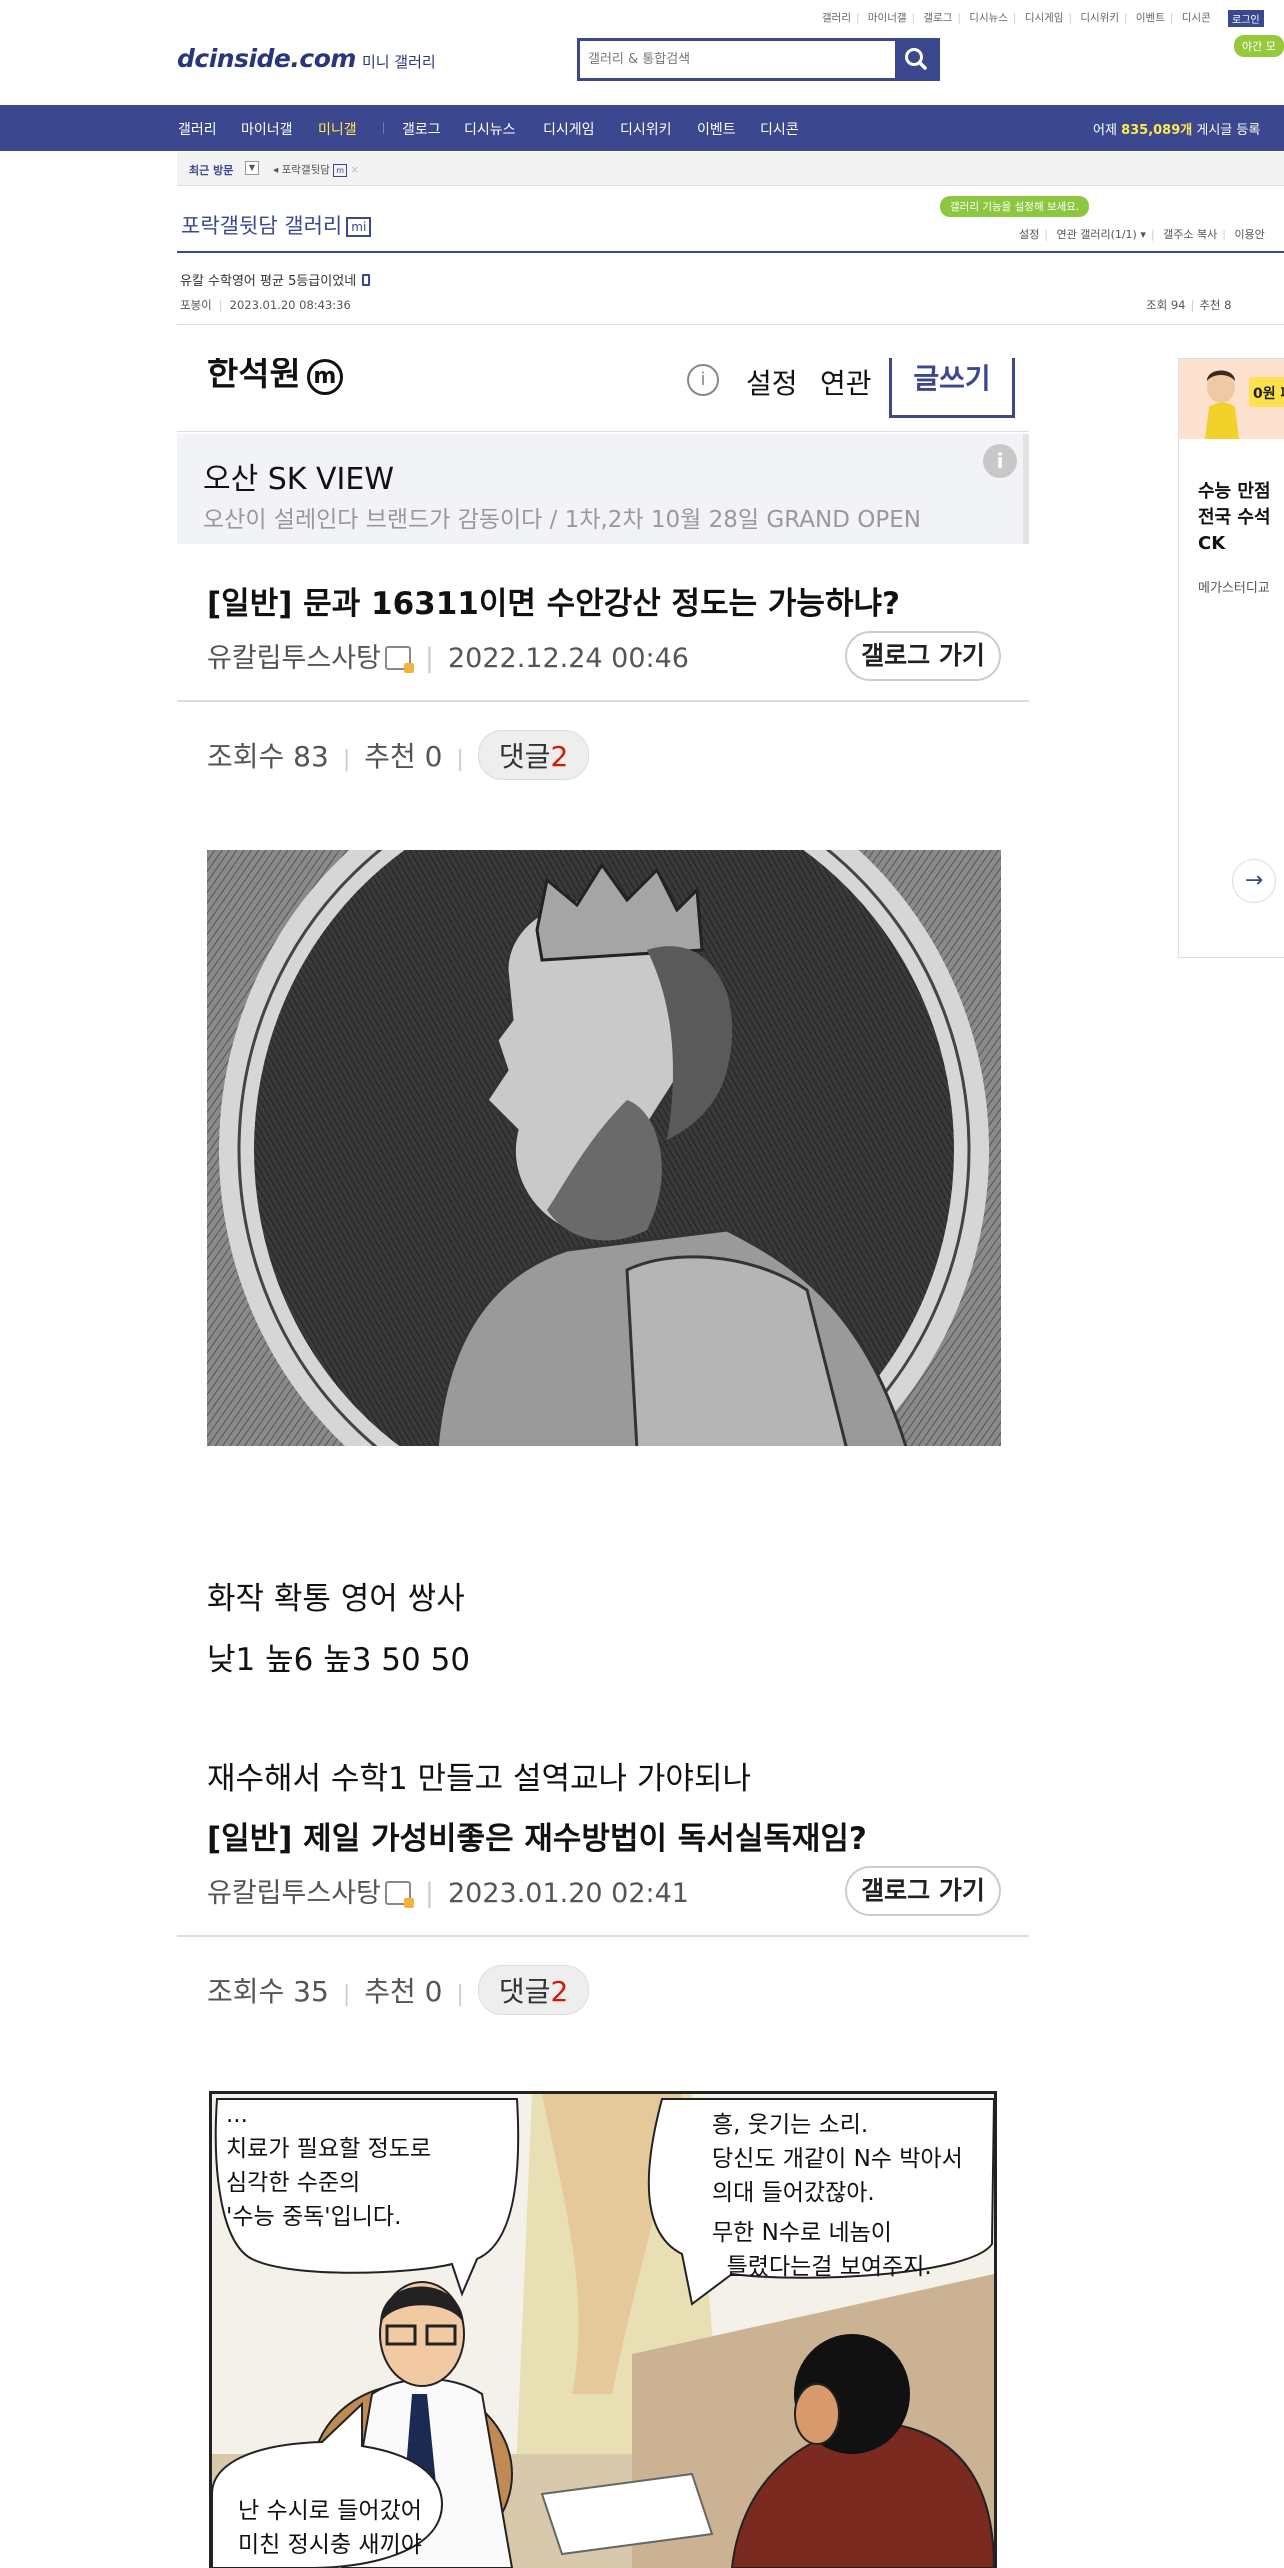  What do you see at coordinates (290, 305) in the screenshot?
I see `post-date: 2023.01.20 08:43:36` at bounding box center [290, 305].